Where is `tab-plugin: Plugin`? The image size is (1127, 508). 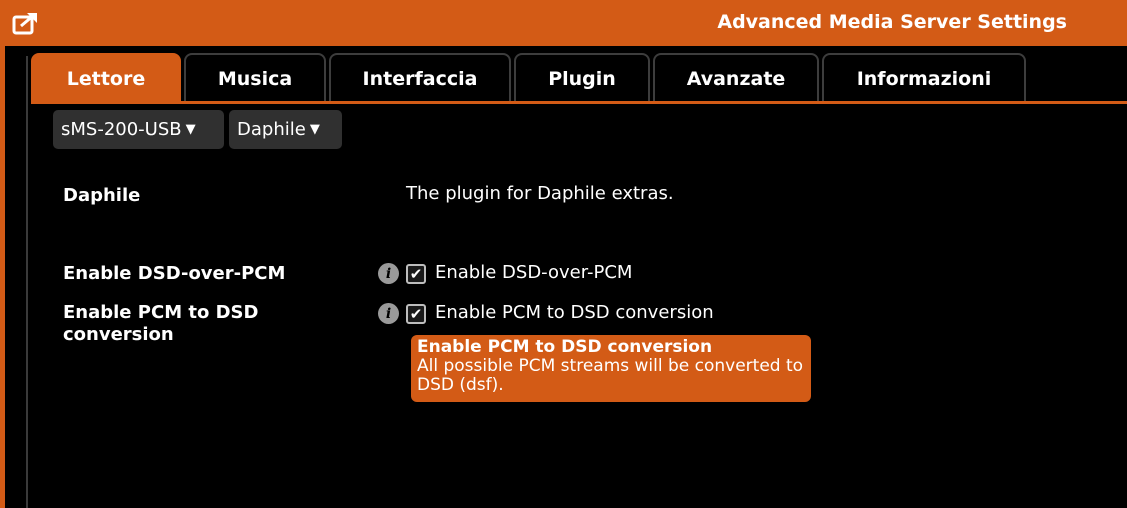 tab-plugin: Plugin is located at coordinates (582, 78).